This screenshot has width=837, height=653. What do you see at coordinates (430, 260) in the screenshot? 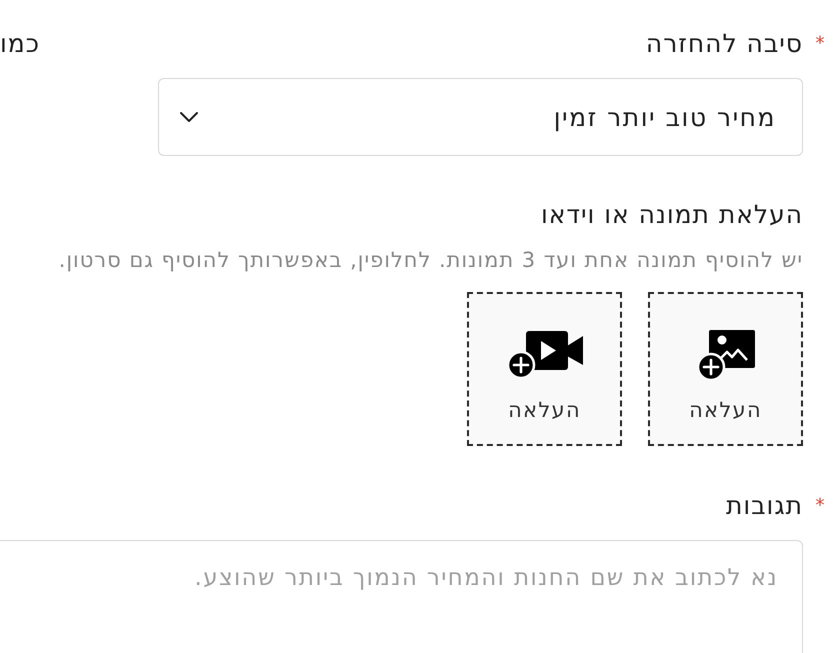
I see `hint-text: יש להוסיף תמונה אחת ועד 3 תמונות. לחלופין, באפשרותך להוסיף גם סרטון.` at bounding box center [430, 260].